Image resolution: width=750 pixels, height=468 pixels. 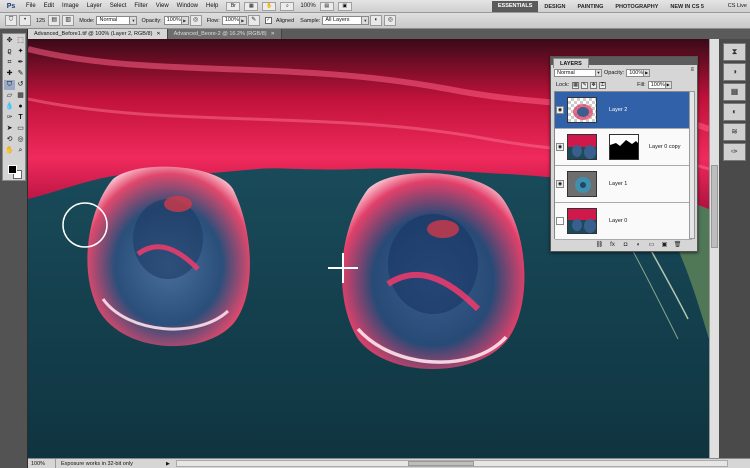 I want to click on arrange-icon: ▤, so click(x=326, y=6).